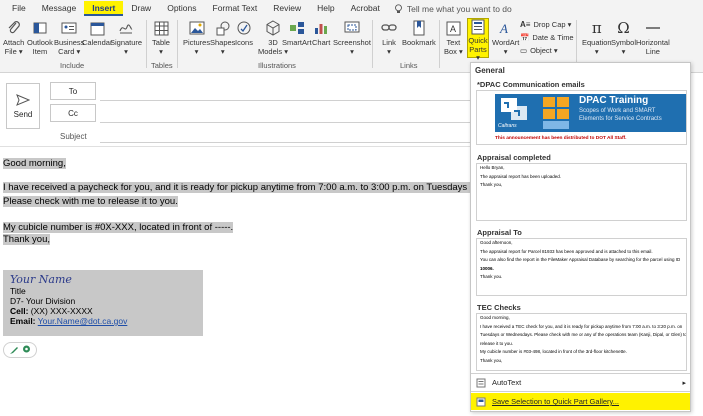  What do you see at coordinates (161, 28) in the screenshot?
I see `table-icon` at bounding box center [161, 28].